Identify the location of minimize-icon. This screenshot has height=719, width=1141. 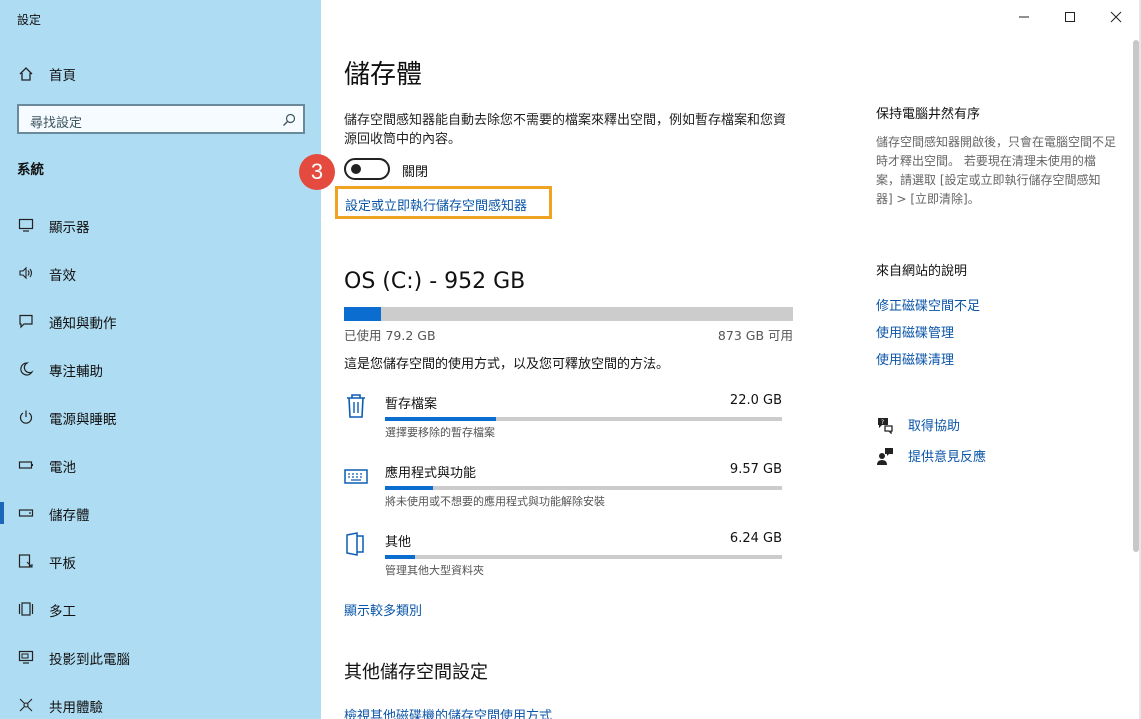
(1024, 17).